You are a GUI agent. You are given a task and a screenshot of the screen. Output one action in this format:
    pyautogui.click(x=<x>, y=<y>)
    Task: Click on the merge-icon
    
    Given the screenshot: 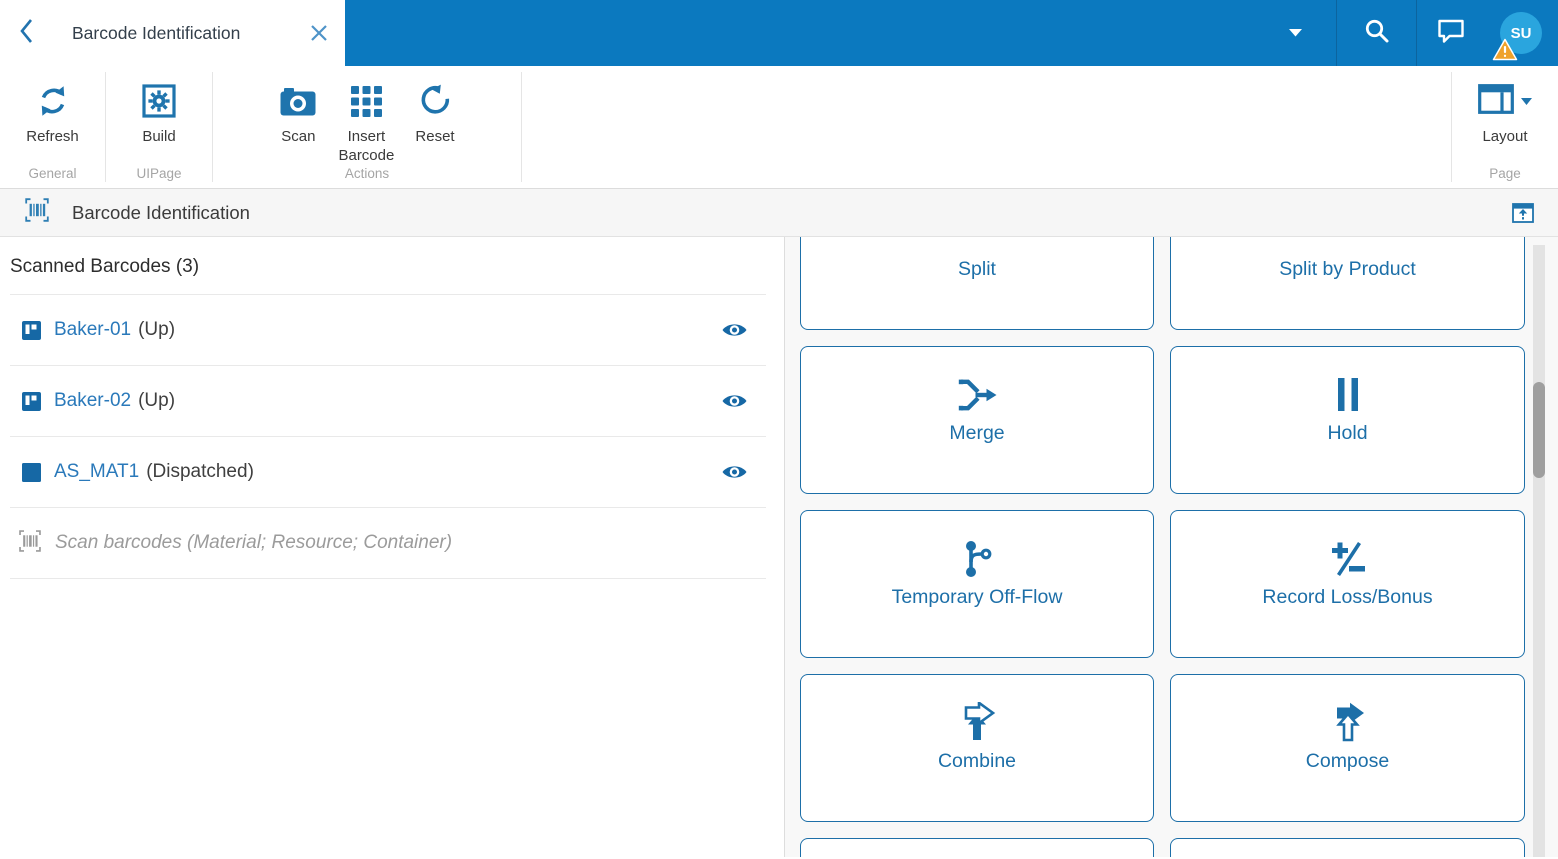 What is the action you would take?
    pyautogui.click(x=977, y=395)
    